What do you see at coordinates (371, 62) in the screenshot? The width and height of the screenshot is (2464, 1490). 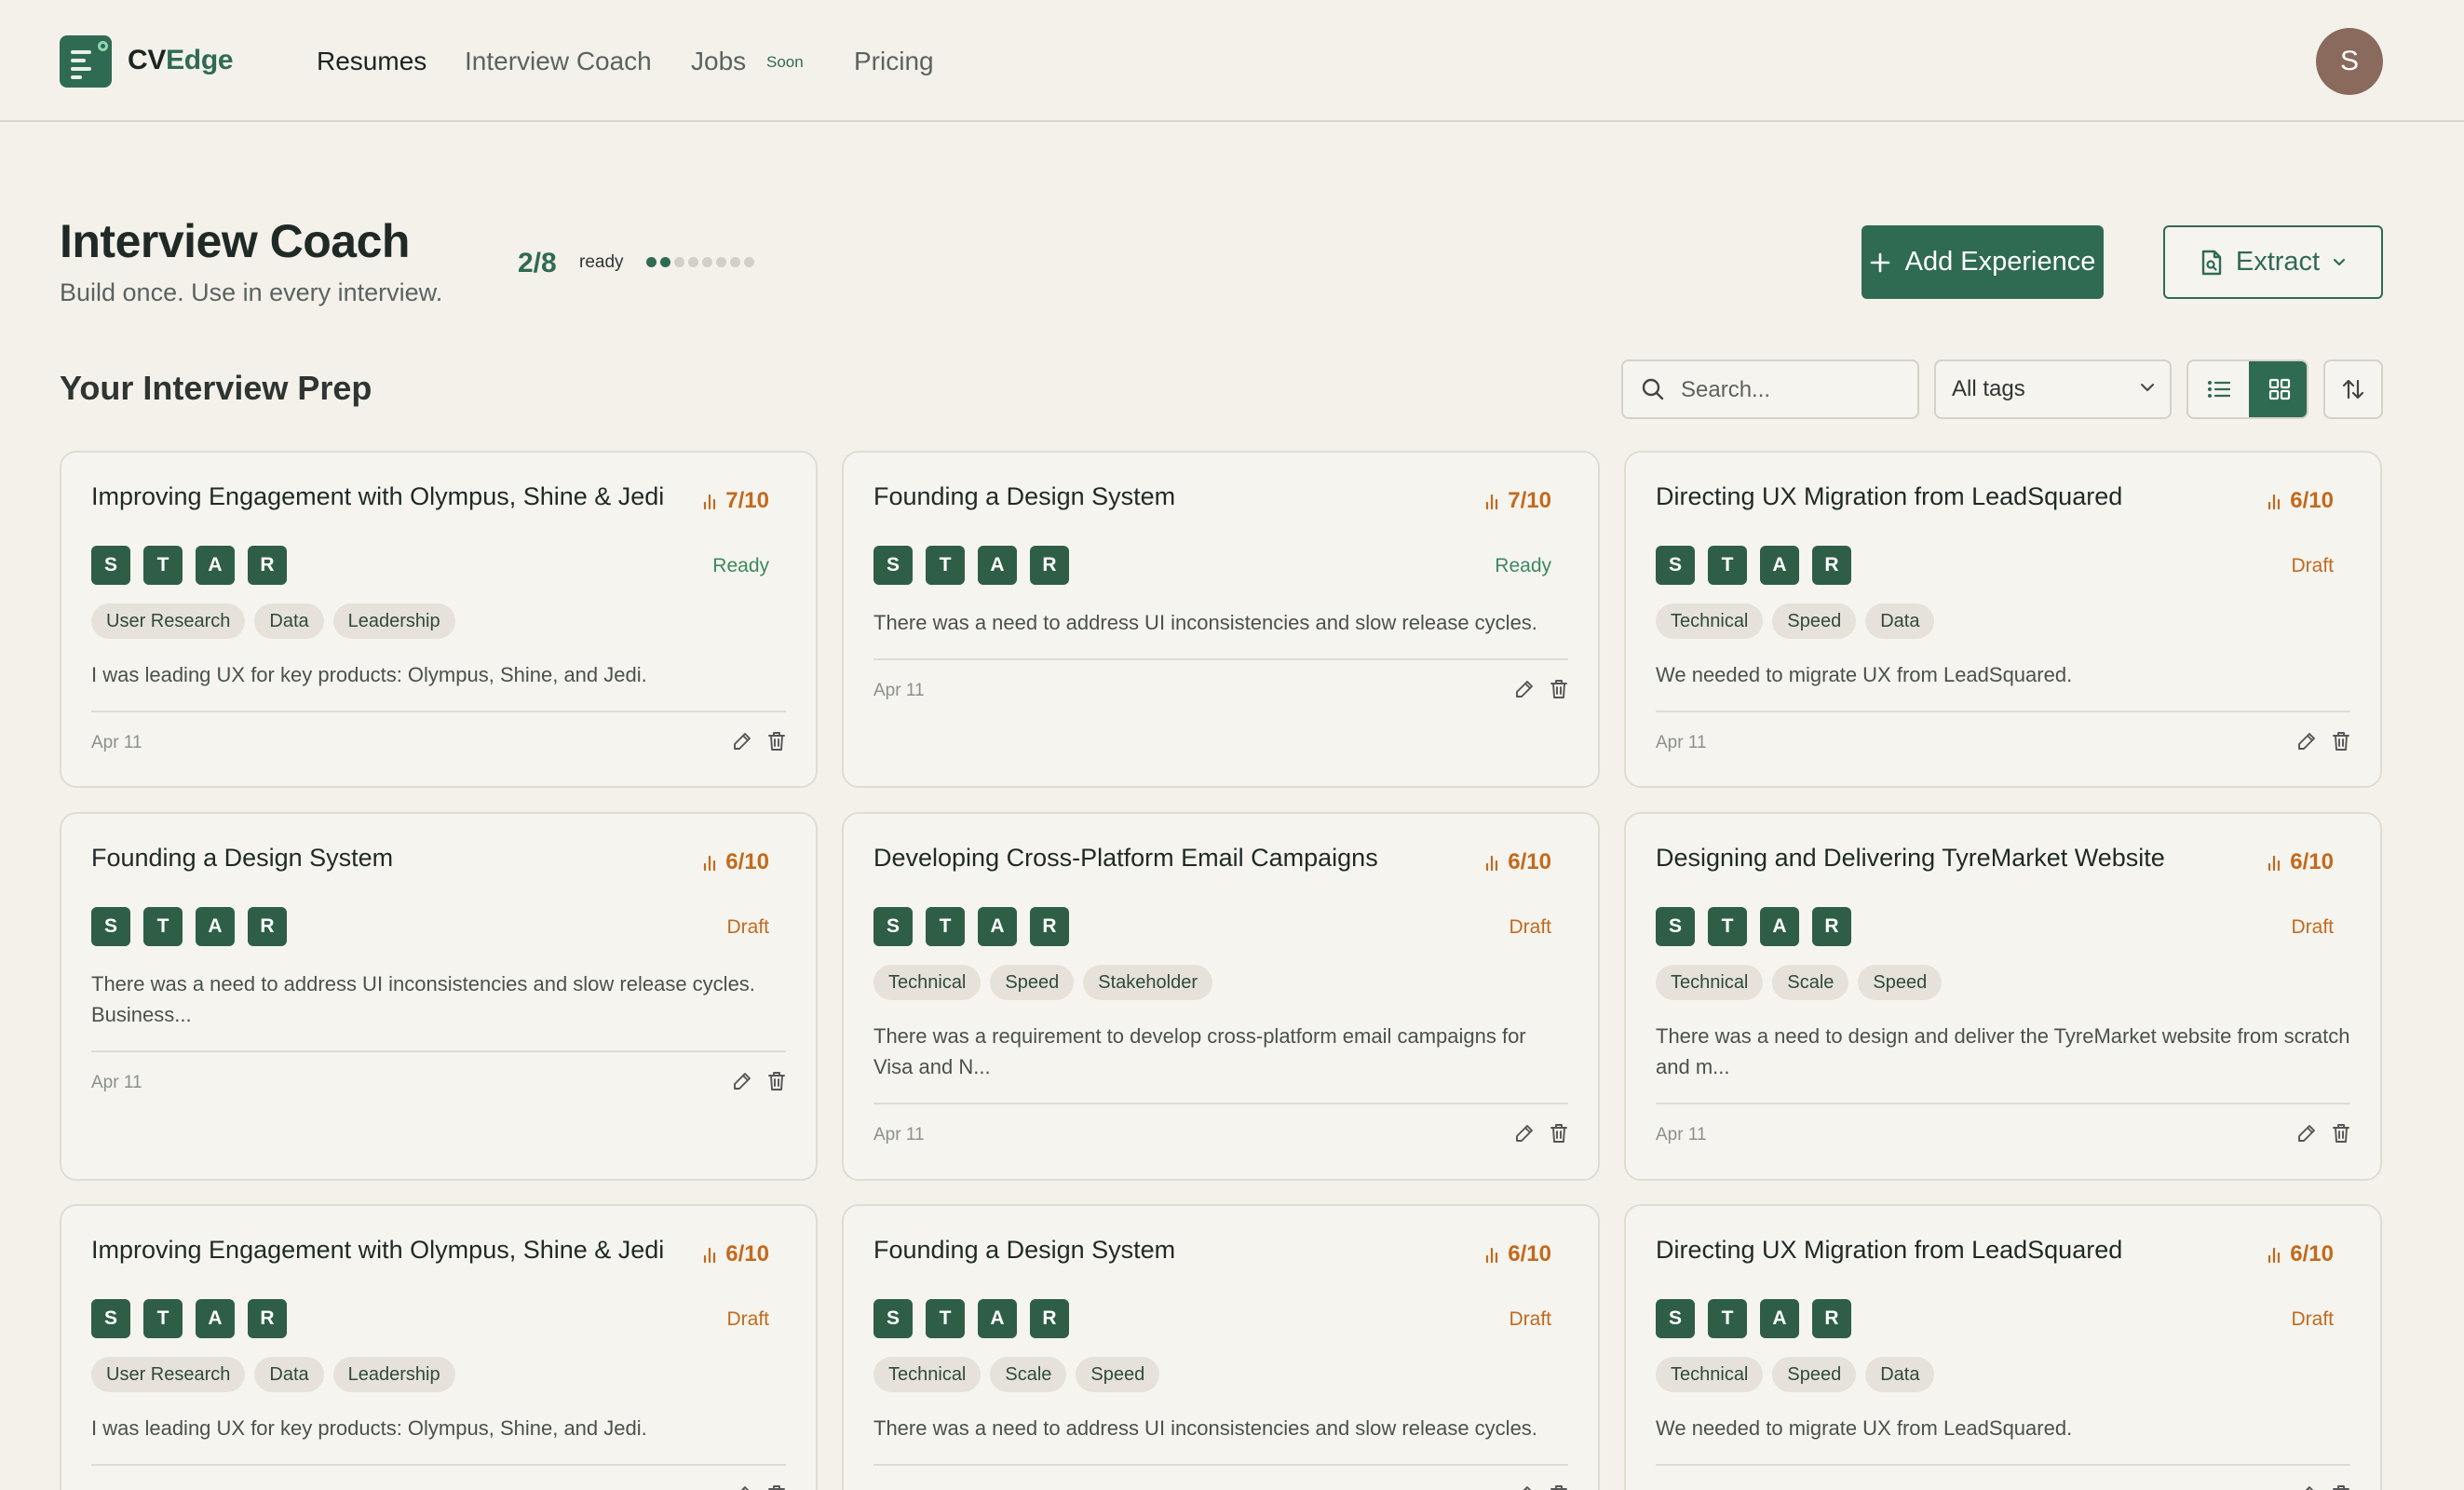 I see `nav-link-resumes: Resumes` at bounding box center [371, 62].